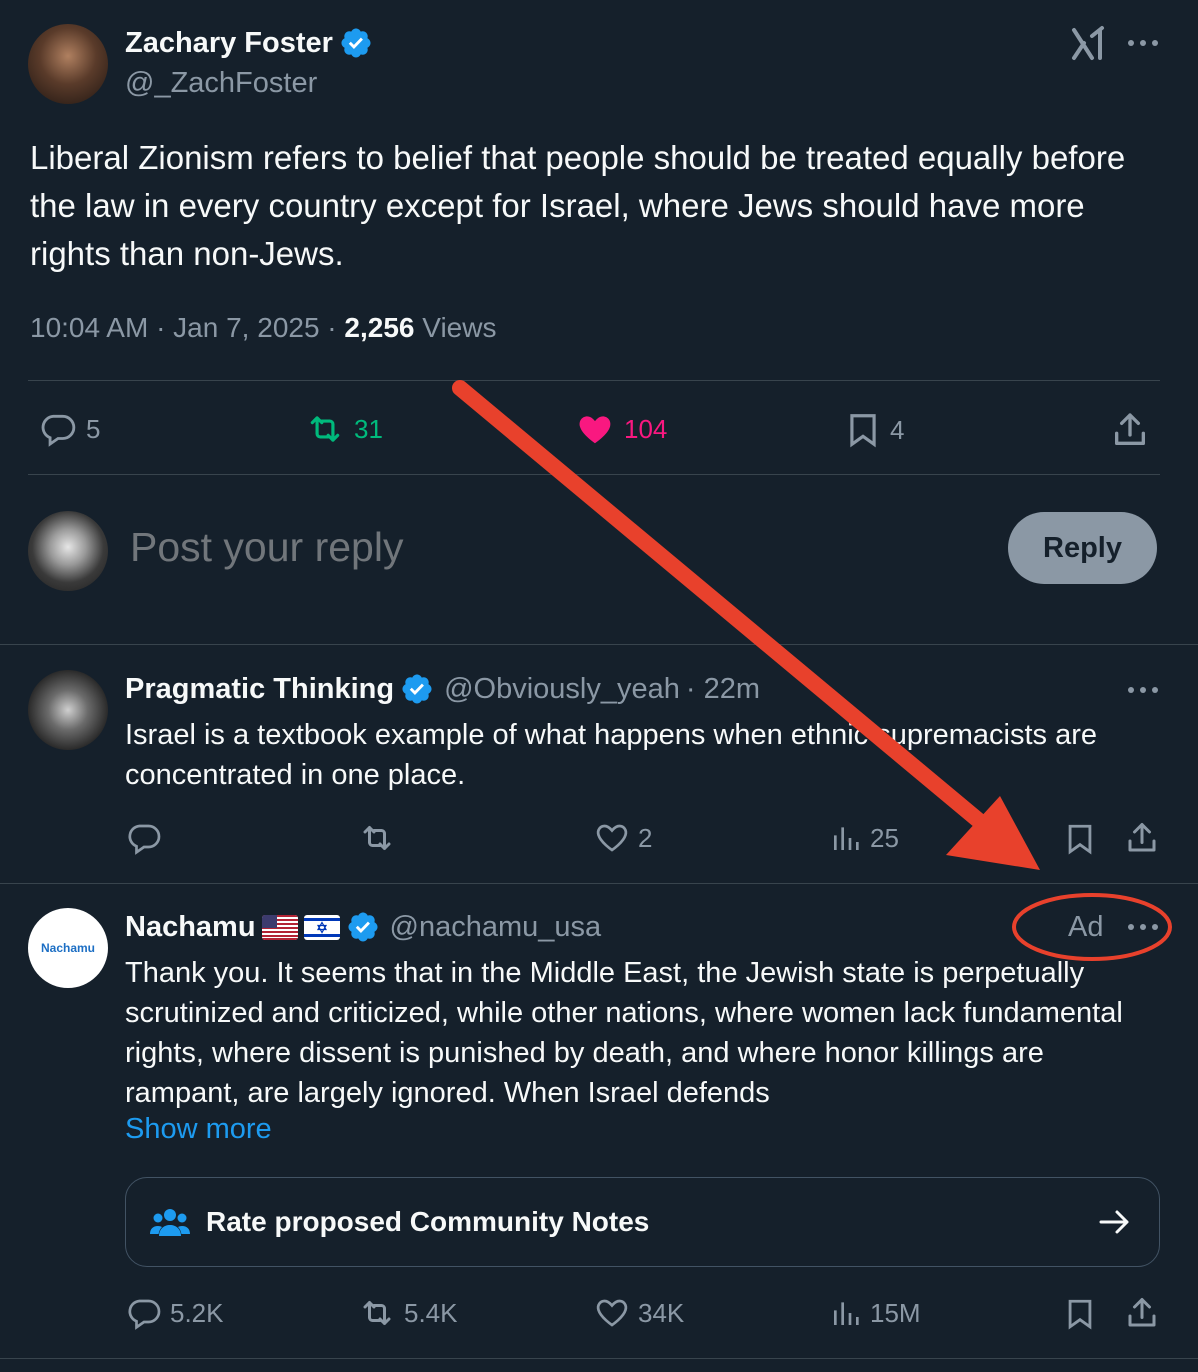 The height and width of the screenshot is (1372, 1198). I want to click on arrow-right-icon, so click(1115, 1222).